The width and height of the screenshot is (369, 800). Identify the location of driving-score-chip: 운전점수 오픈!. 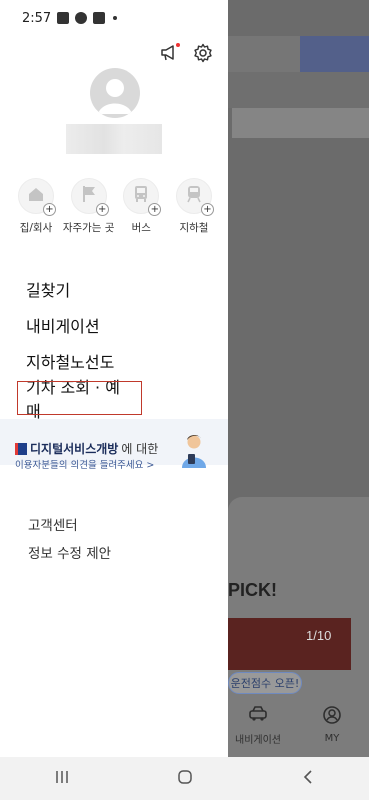
(265, 683).